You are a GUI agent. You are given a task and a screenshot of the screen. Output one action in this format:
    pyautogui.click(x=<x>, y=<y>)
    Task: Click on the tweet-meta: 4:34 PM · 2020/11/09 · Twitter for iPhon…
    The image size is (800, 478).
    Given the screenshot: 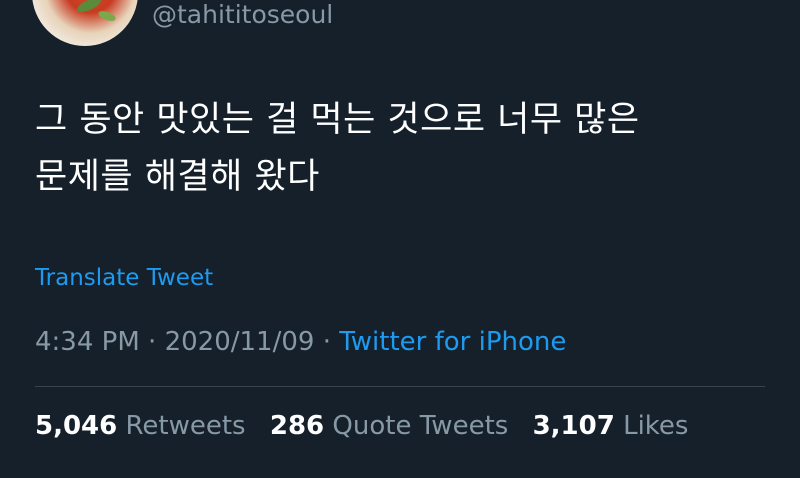 What is the action you would take?
    pyautogui.click(x=300, y=342)
    